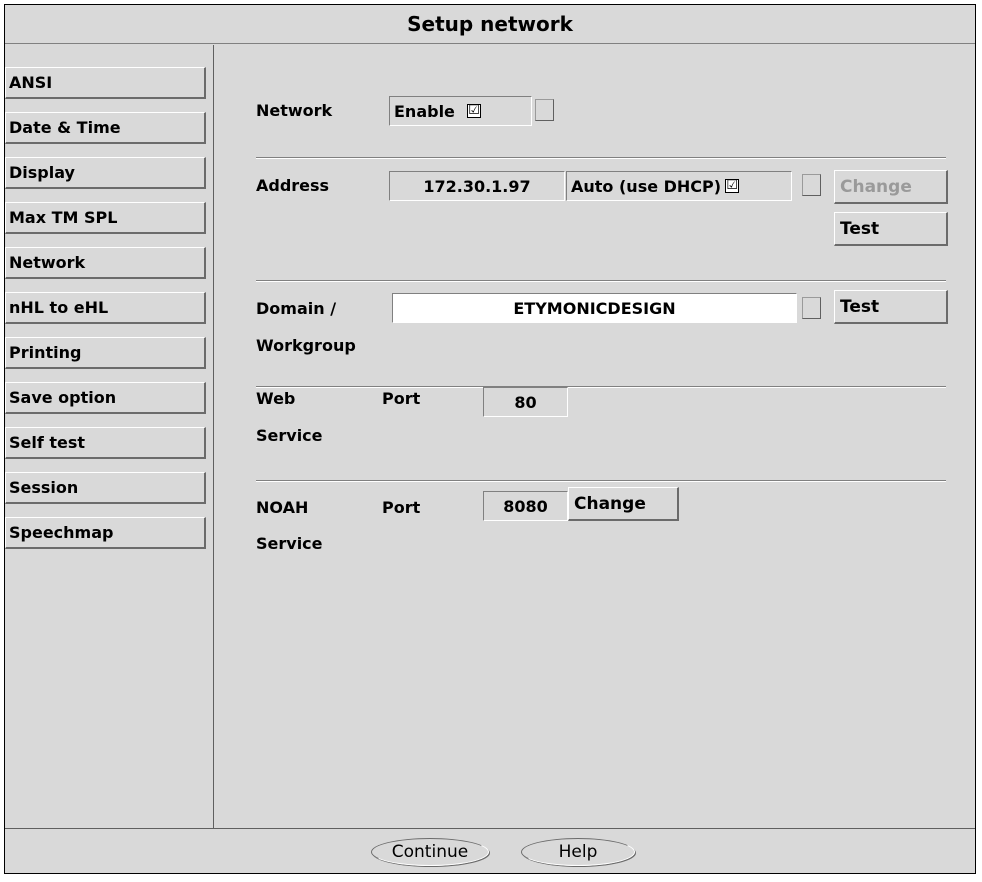 Image resolution: width=982 pixels, height=882 pixels. I want to click on sidebar-item-session: Session, so click(105, 488).